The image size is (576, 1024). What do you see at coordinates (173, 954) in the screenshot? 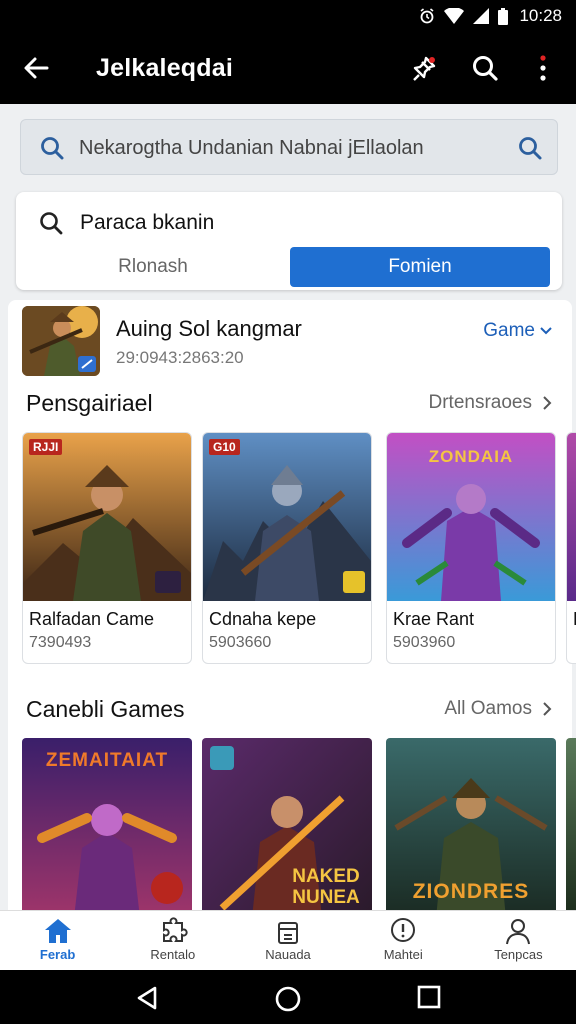
I see `nav-label: Rentalo` at bounding box center [173, 954].